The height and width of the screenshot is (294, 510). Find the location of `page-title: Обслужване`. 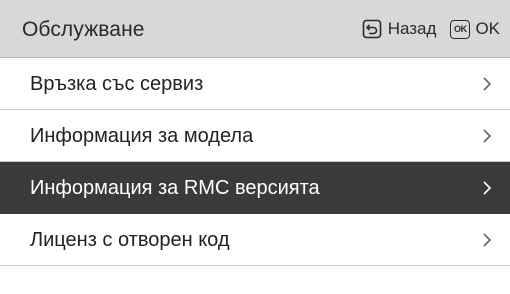

page-title: Обслужване is located at coordinates (83, 29).